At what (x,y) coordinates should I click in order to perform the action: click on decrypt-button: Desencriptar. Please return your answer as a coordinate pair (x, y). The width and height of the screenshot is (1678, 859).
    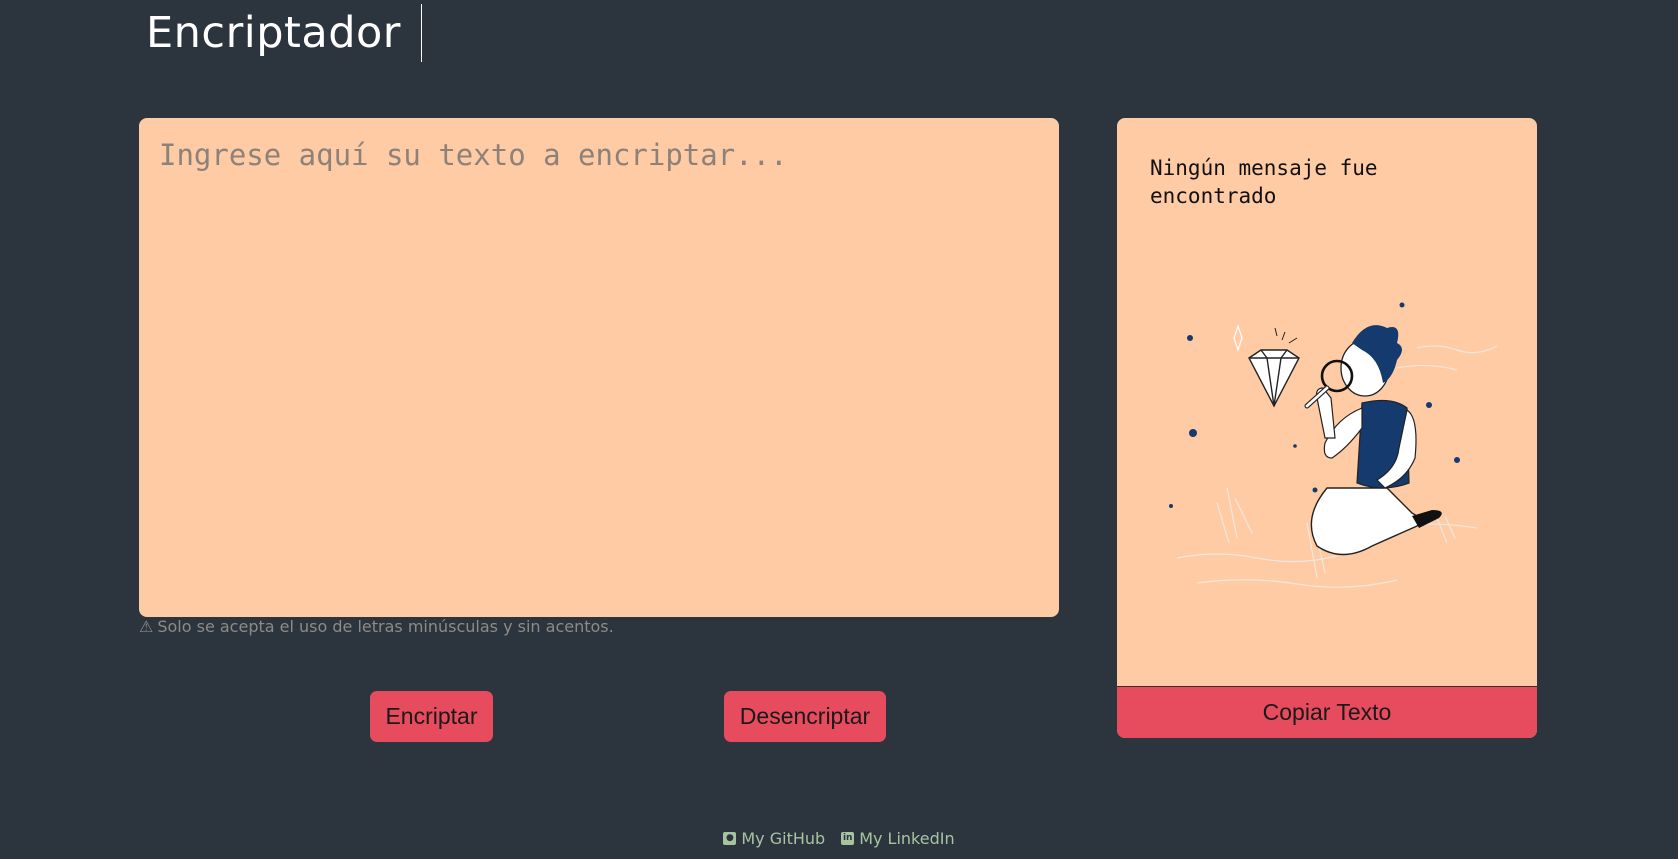
    Looking at the image, I should click on (805, 716).